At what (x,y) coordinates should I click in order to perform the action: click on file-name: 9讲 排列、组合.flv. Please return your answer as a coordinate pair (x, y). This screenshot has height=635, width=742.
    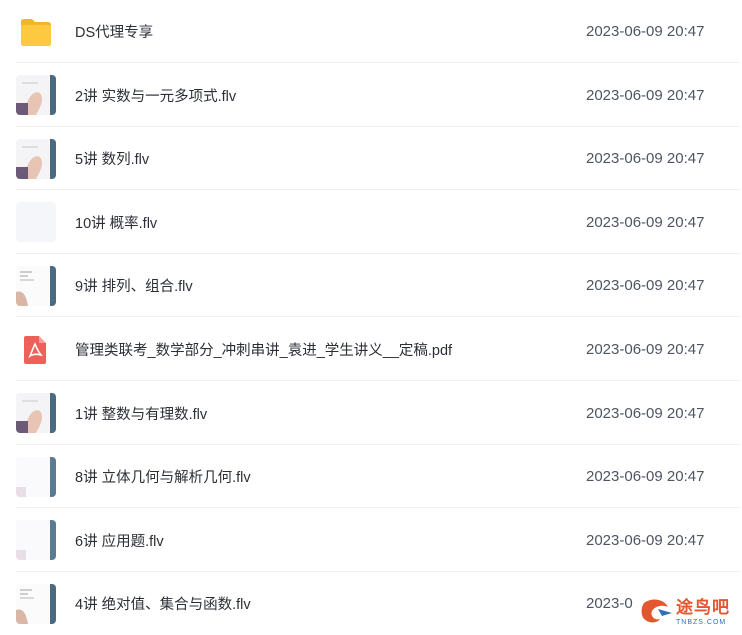
    Looking at the image, I should click on (134, 285).